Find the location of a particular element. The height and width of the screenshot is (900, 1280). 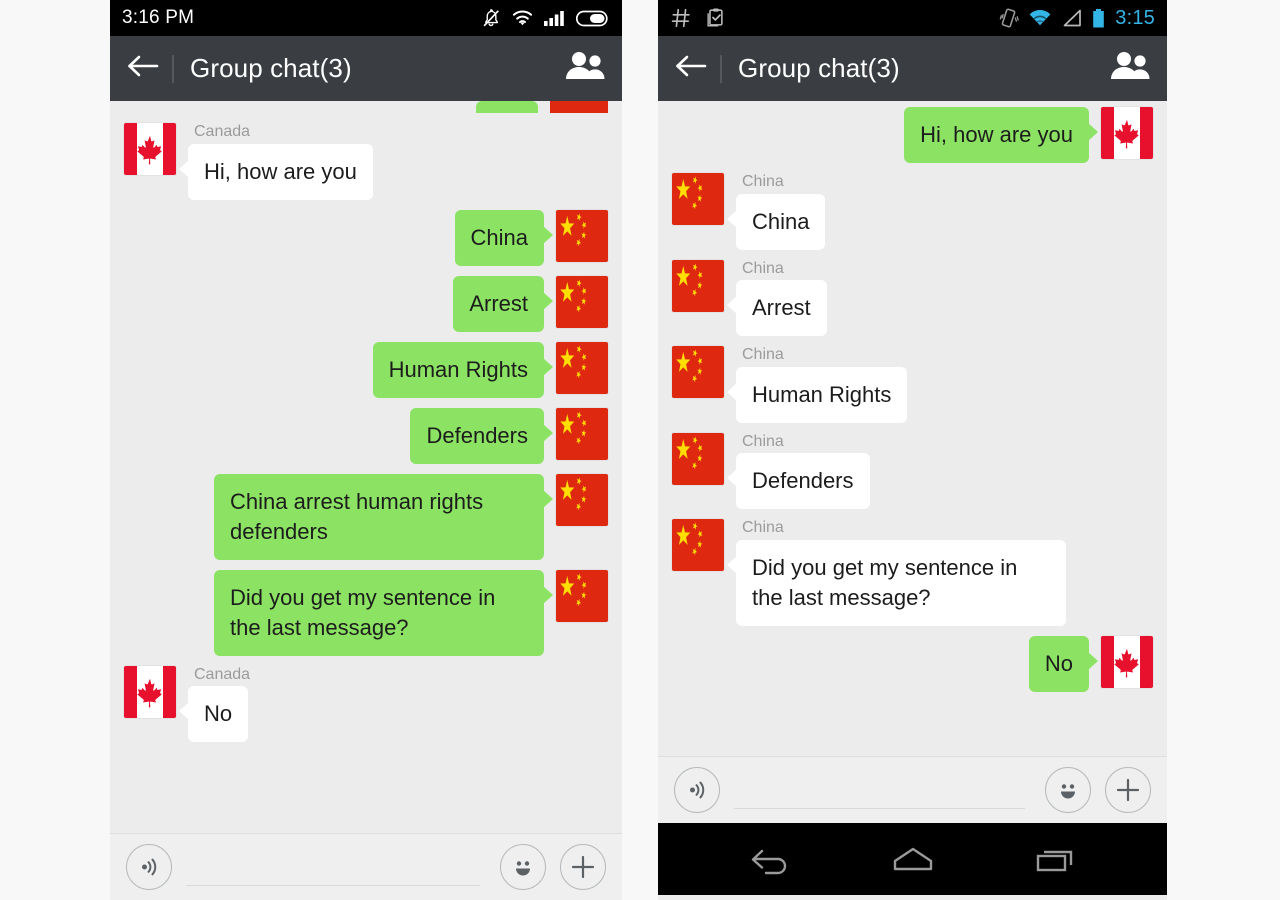

message-column: No is located at coordinates (1063, 663).